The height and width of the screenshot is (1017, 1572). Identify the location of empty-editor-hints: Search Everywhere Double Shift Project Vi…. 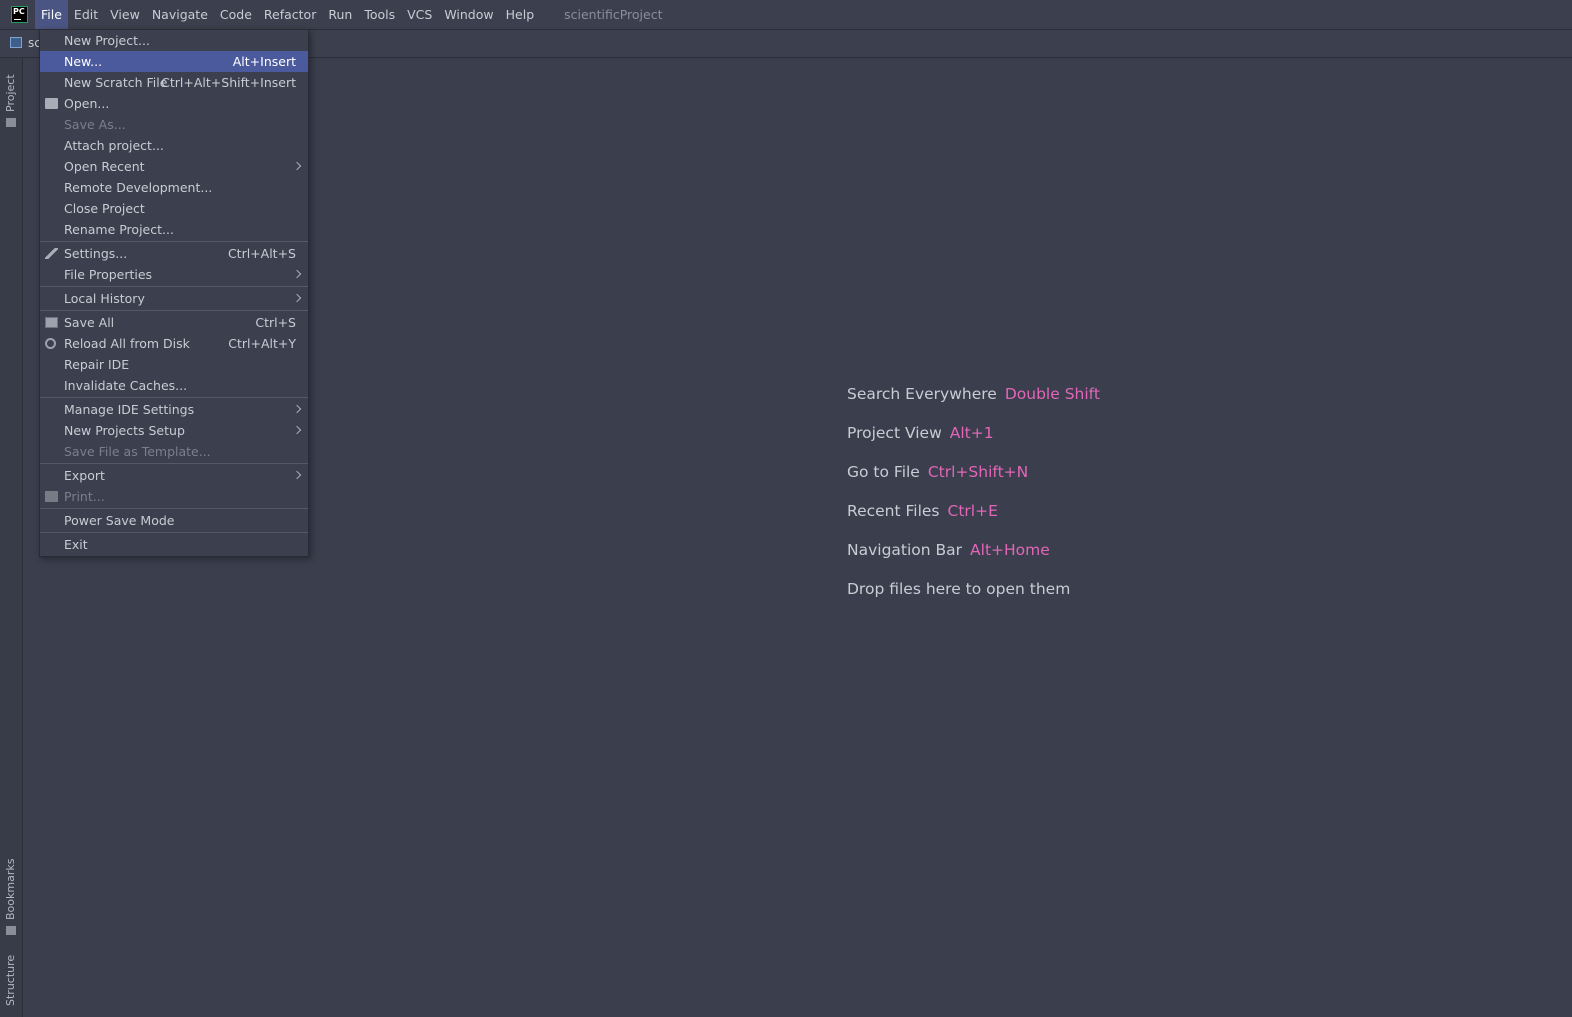
(973, 502).